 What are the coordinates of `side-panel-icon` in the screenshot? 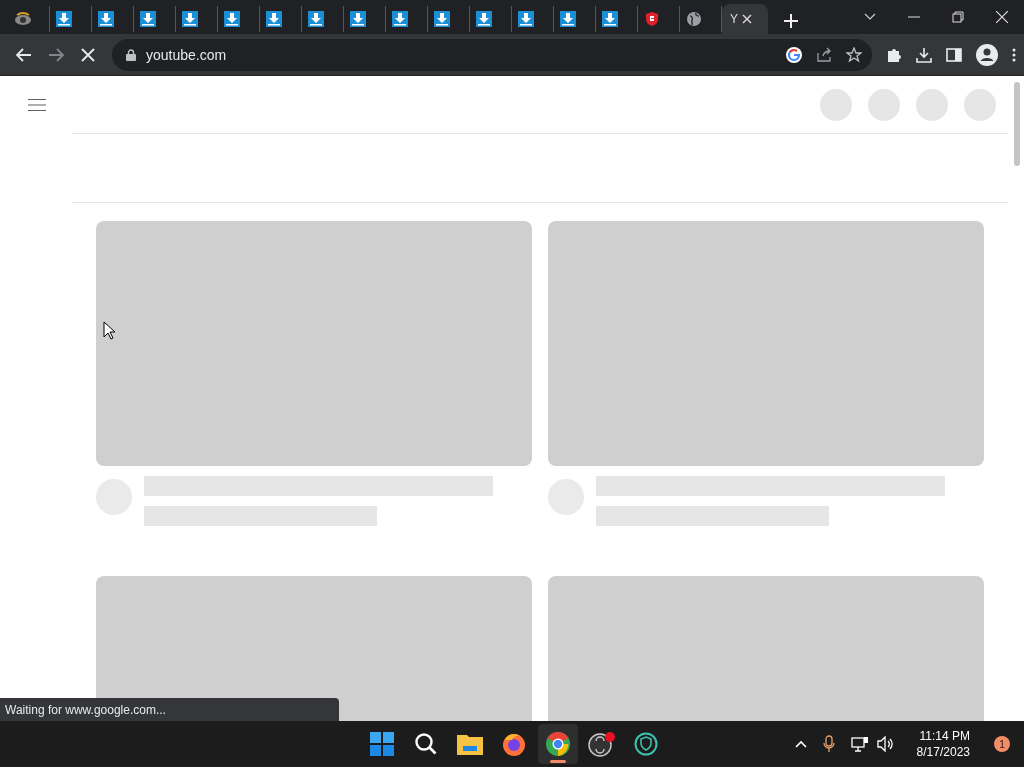 It's located at (954, 54).